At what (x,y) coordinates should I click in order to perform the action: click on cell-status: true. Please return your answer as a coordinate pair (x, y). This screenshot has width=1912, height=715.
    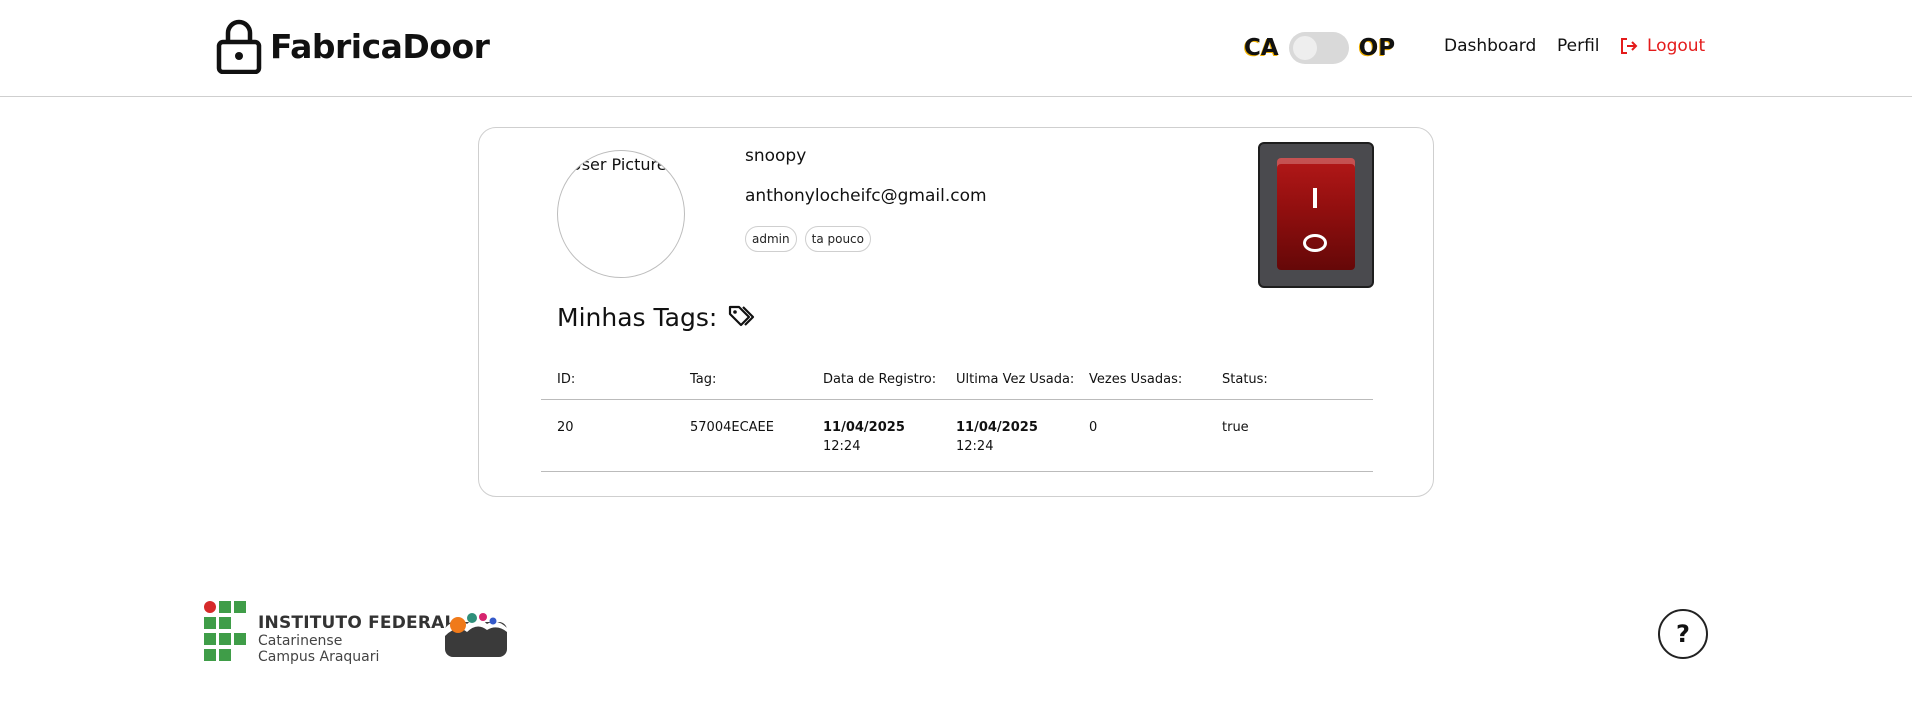
    Looking at the image, I should click on (1235, 427).